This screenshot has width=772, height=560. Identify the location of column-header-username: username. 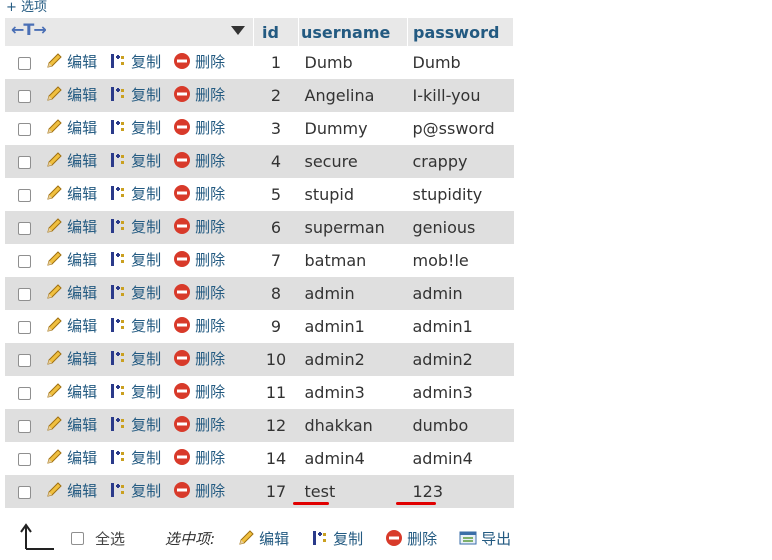
(353, 32).